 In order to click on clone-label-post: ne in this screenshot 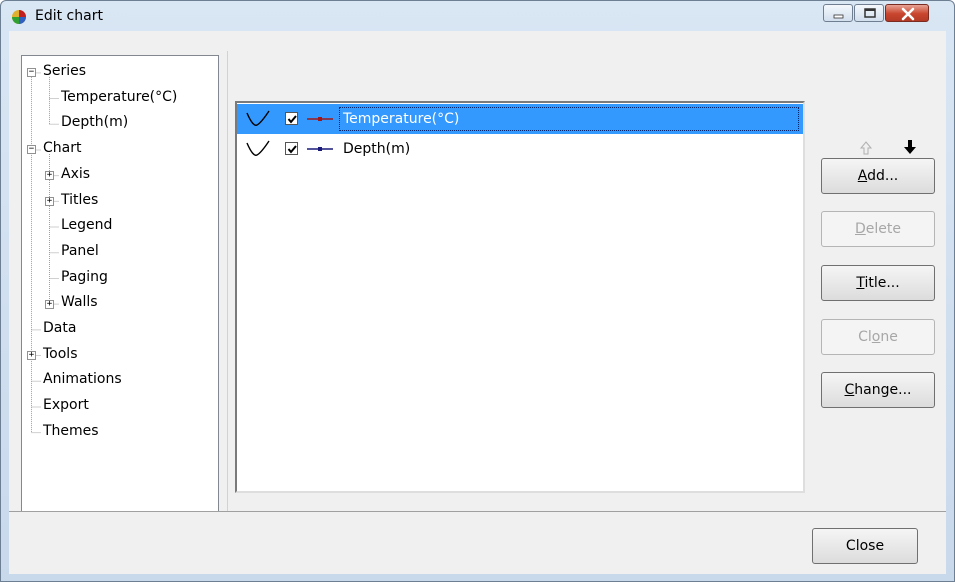, I will do `click(889, 337)`.